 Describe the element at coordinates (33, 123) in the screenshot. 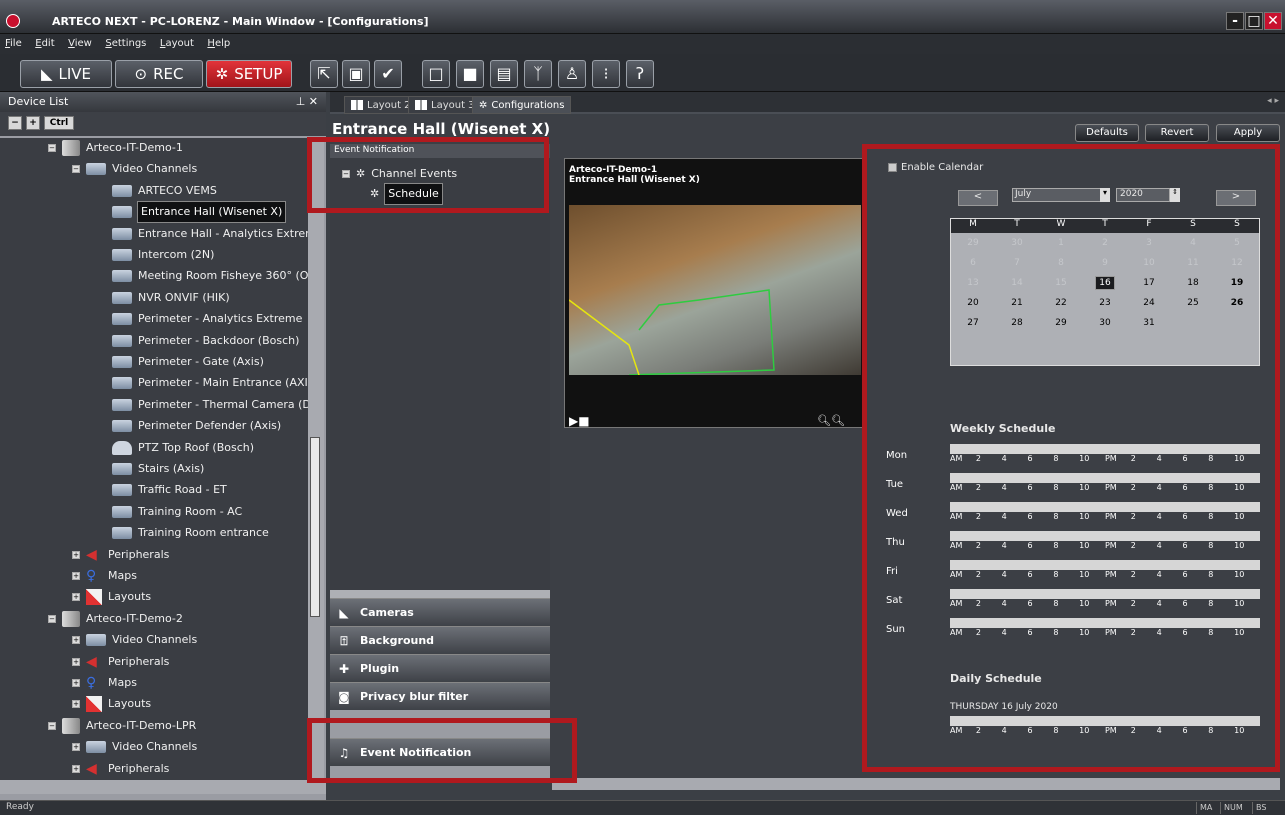

I see `expand-all-button: +` at that location.